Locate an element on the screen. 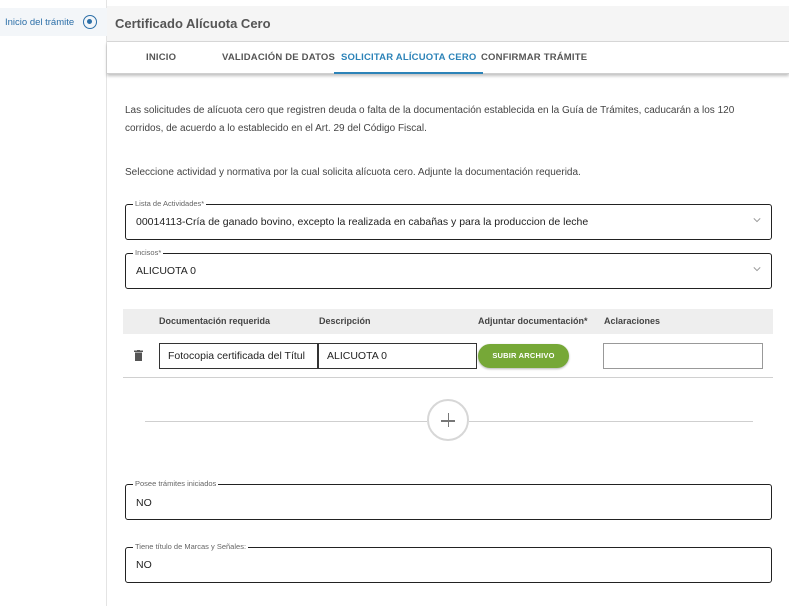  activities-label: Lista de Actividades* is located at coordinates (170, 203).